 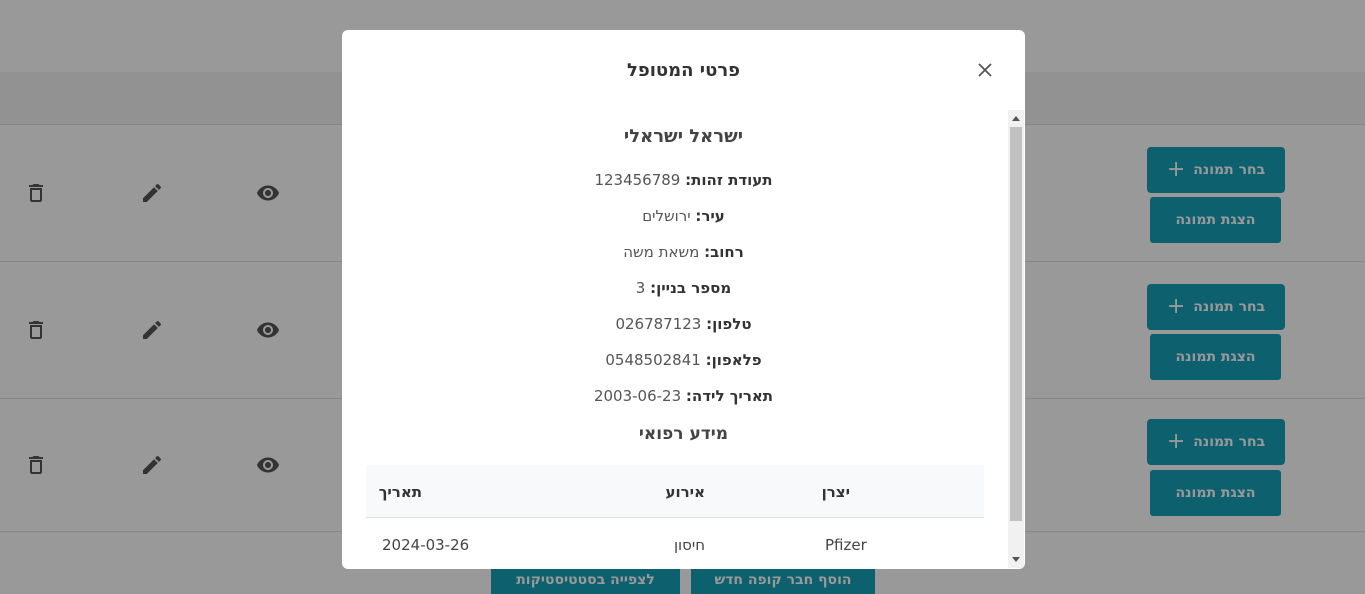 I want to click on field-label: טלפון:, so click(x=729, y=324).